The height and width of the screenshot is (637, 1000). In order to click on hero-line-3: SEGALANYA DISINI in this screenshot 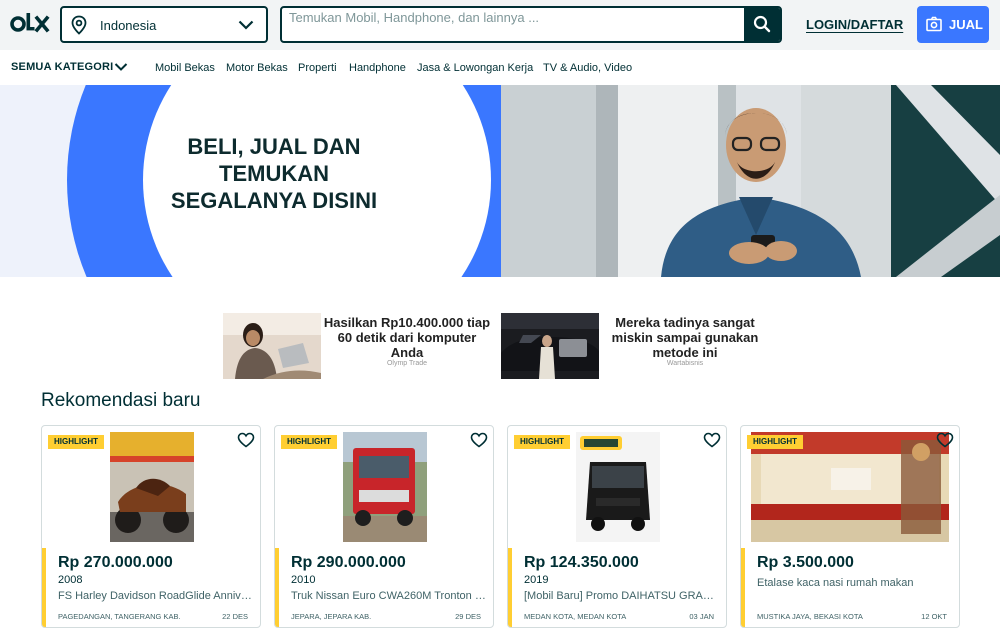, I will do `click(274, 200)`.